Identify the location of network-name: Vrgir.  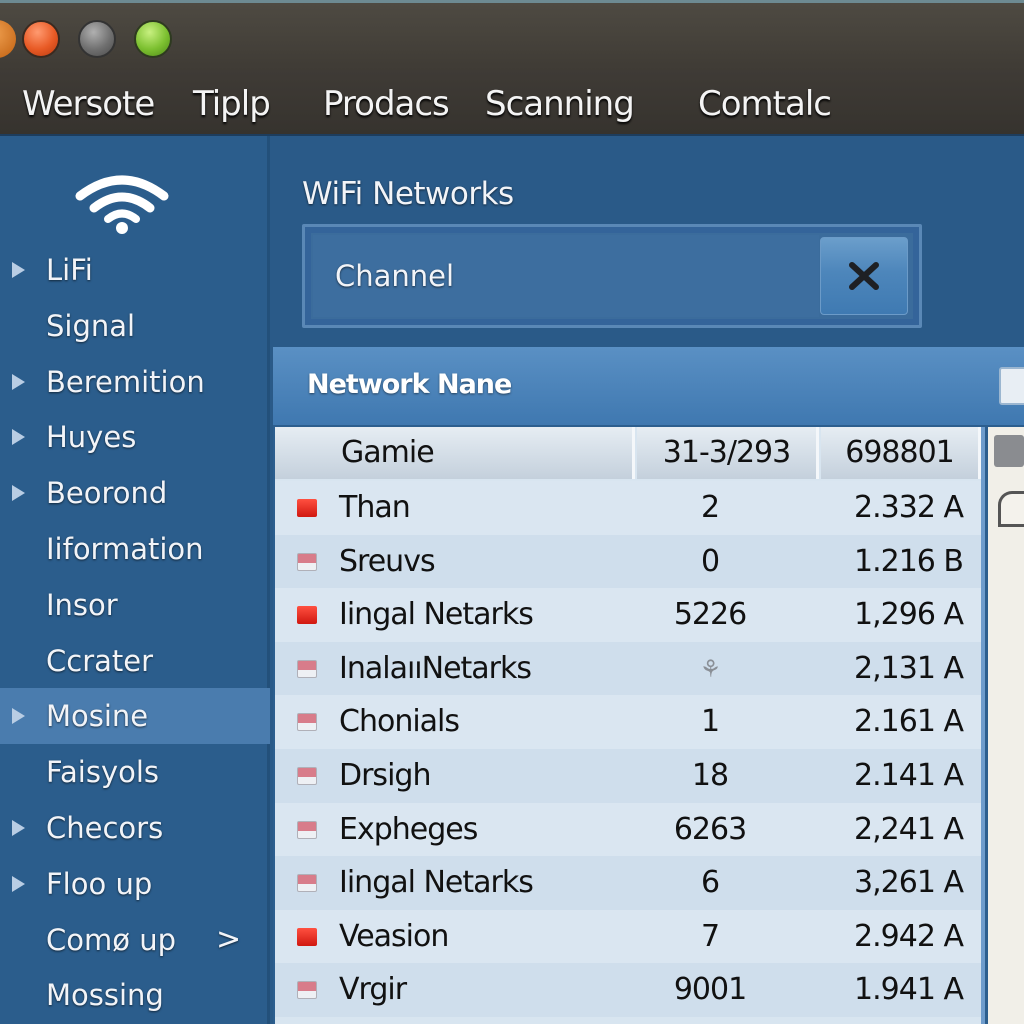
(373, 989).